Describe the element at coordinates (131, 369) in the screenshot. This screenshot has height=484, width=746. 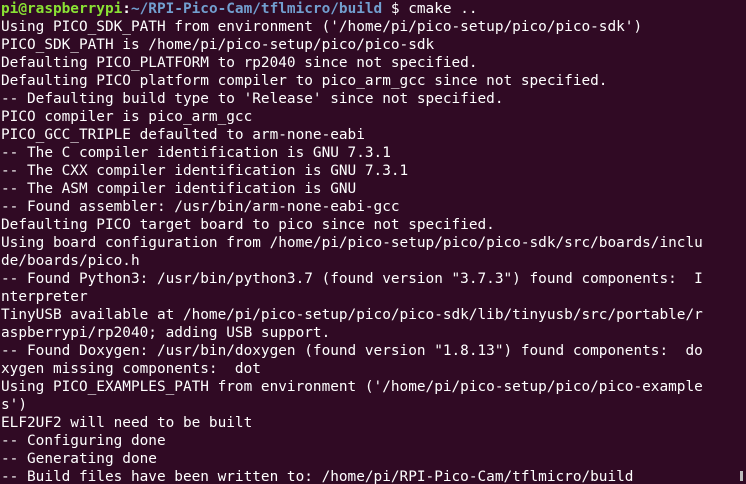
I see `output-line: xygen missing components: dot` at that location.